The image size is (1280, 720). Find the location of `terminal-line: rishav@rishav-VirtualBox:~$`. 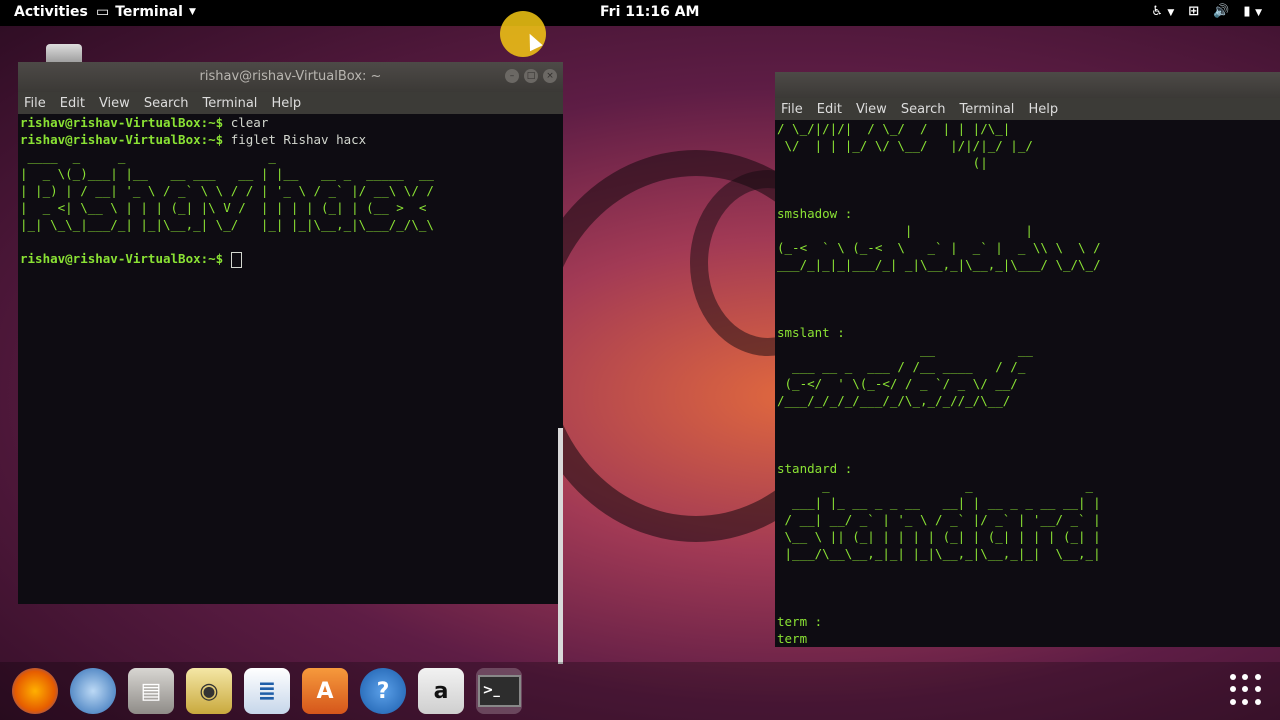

terminal-line: rishav@rishav-VirtualBox:~$ is located at coordinates (290, 259).